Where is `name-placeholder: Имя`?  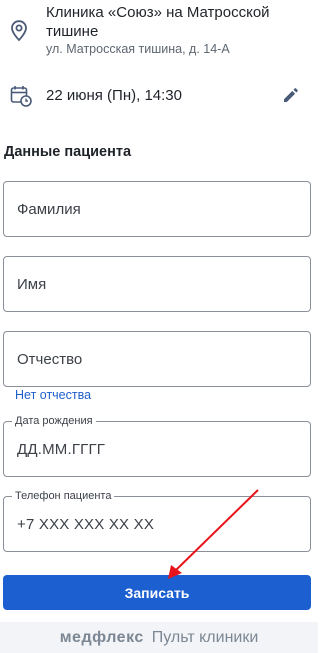
name-placeholder: Имя is located at coordinates (32, 284).